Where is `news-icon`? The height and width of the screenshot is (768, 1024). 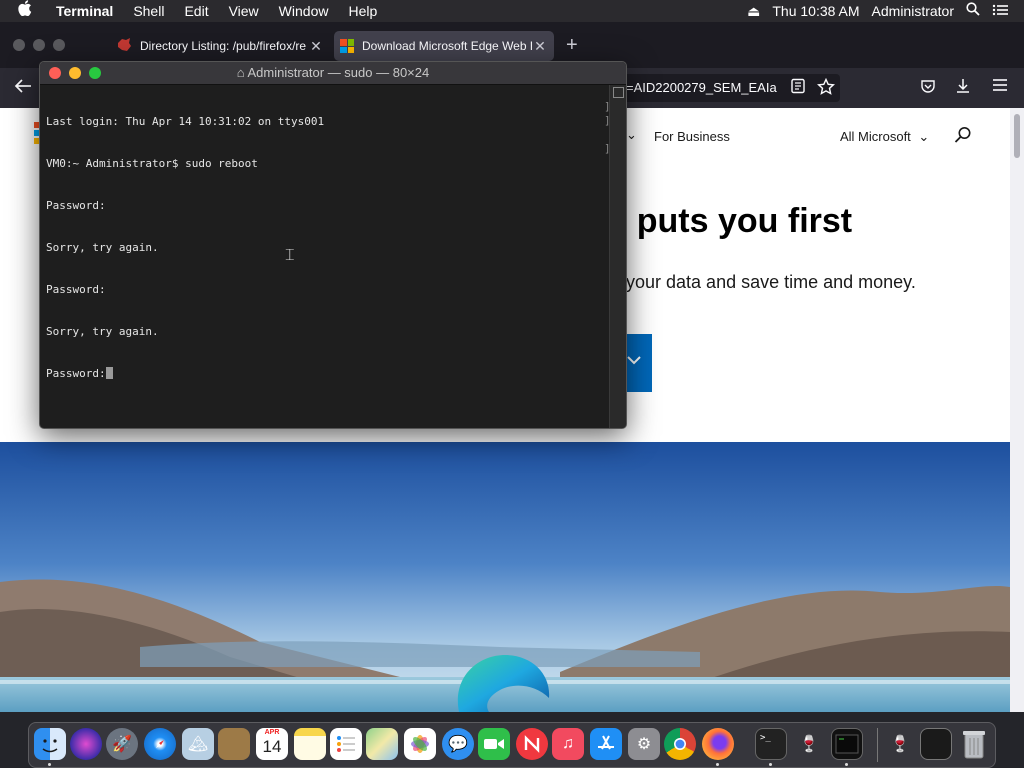 news-icon is located at coordinates (532, 744).